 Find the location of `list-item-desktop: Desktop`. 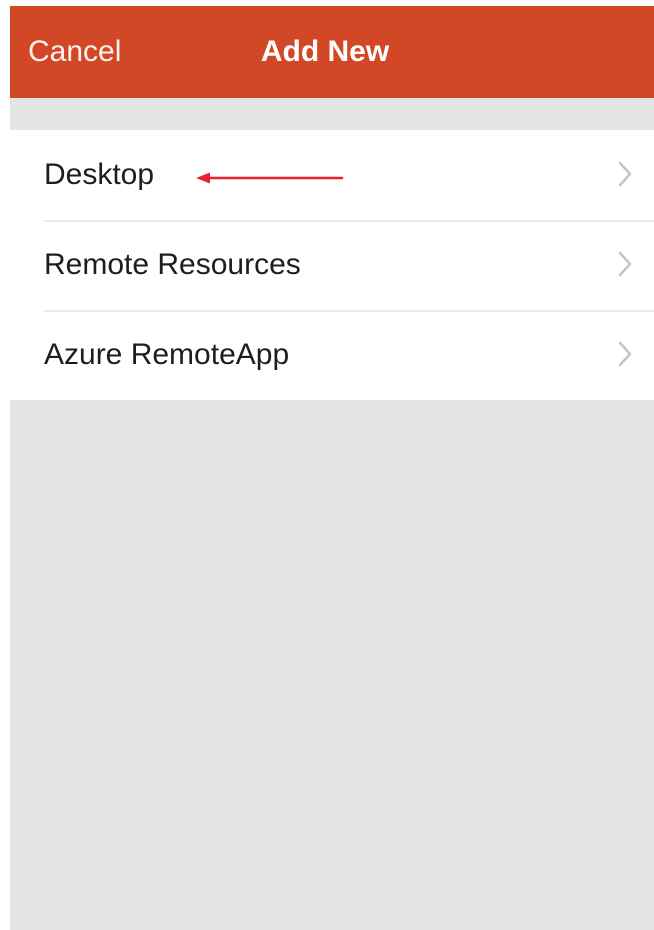

list-item-desktop: Desktop is located at coordinates (332, 175).